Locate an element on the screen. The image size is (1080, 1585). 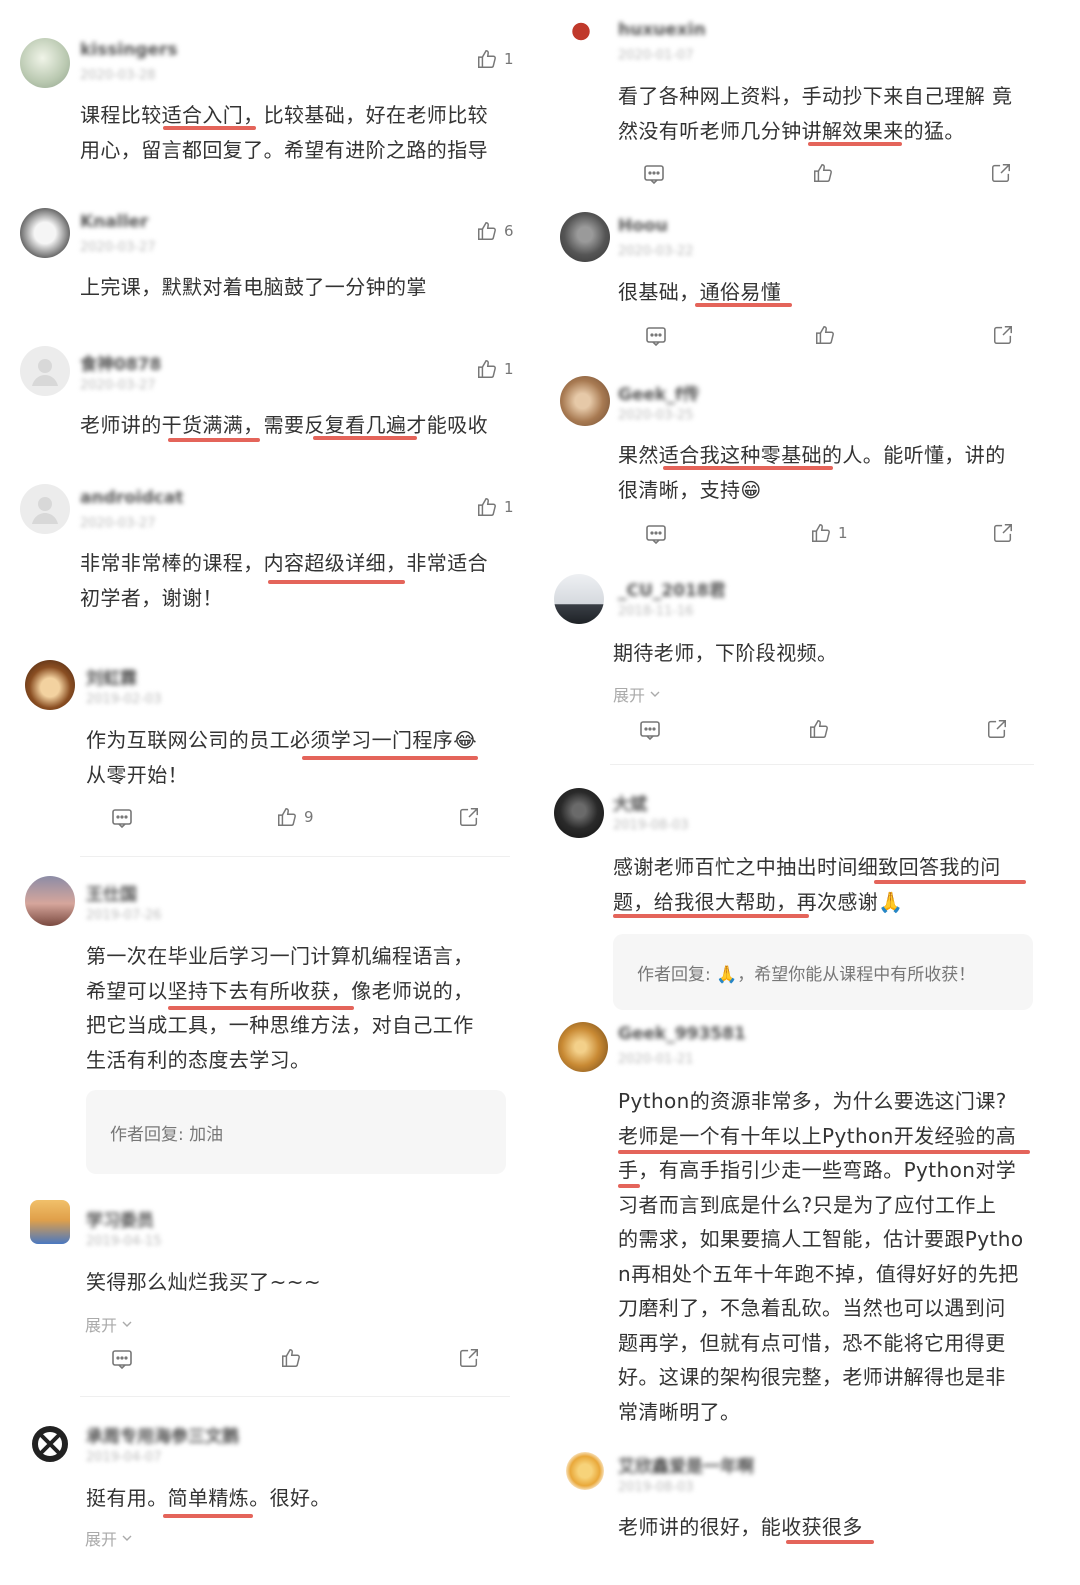
username: 大斌 is located at coordinates (630, 802).